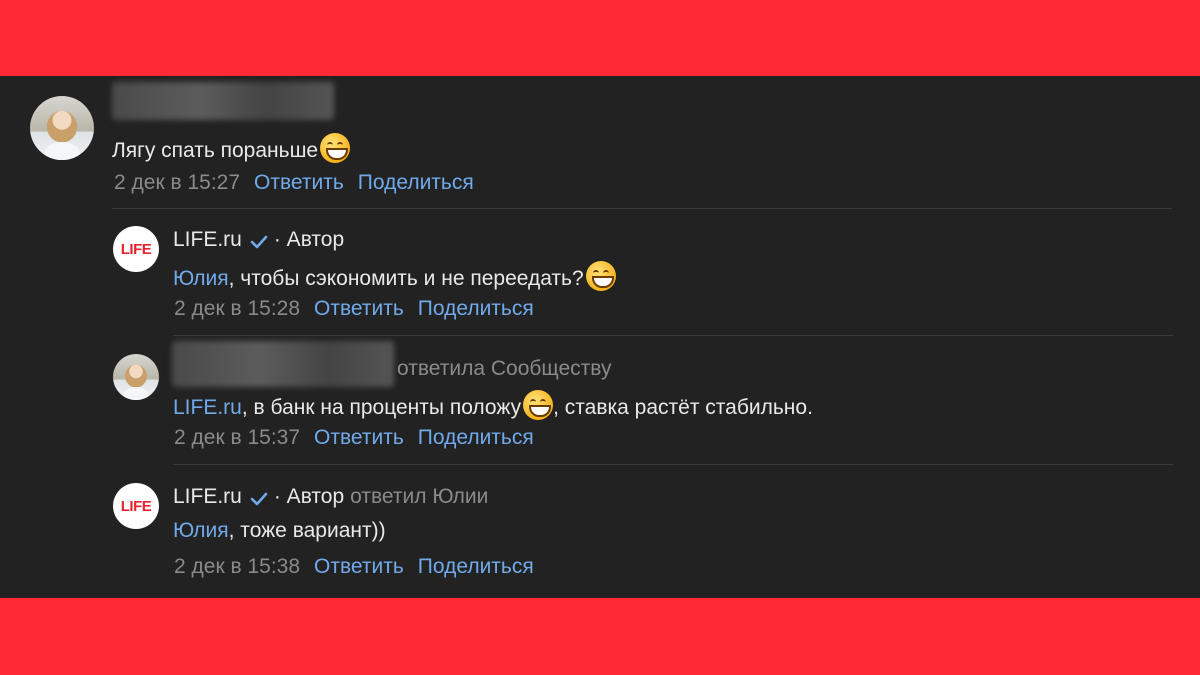 The height and width of the screenshot is (675, 1200). What do you see at coordinates (279, 530) in the screenshot?
I see `comment-text: Юлия, тоже вариант))` at bounding box center [279, 530].